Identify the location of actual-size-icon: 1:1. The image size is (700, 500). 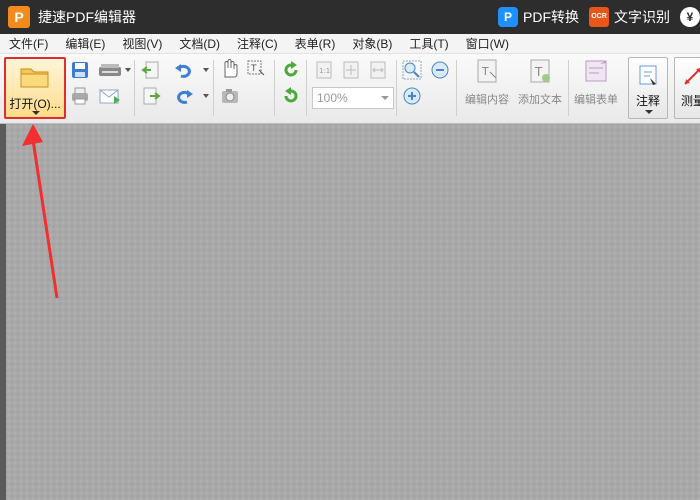
(324, 70).